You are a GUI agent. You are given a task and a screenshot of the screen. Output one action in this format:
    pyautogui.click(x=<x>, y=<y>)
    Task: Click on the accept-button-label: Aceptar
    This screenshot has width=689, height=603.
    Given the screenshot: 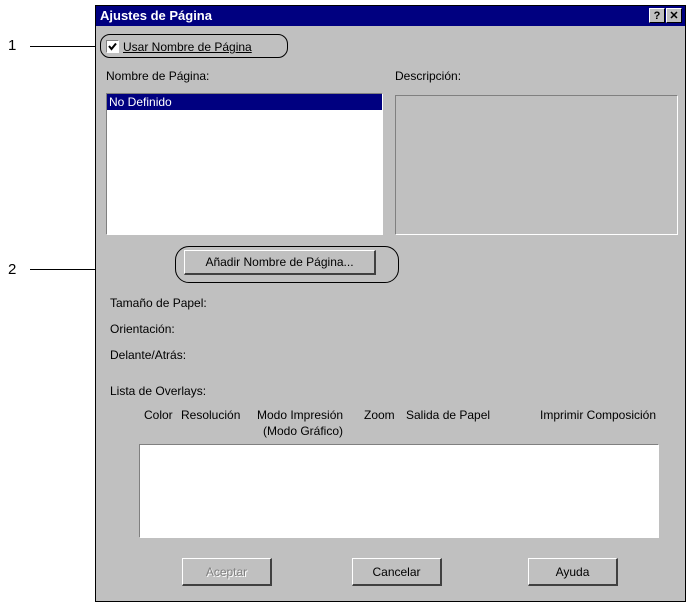 What is the action you would take?
    pyautogui.click(x=226, y=571)
    